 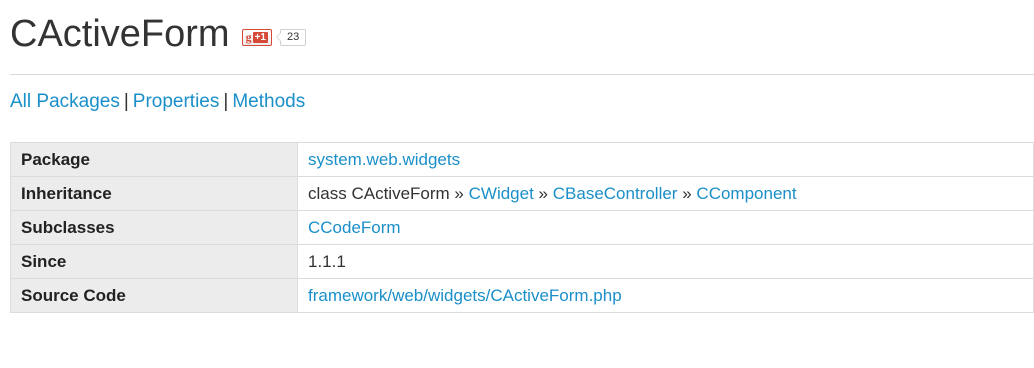 I want to click on plus-one-label: +1, so click(x=260, y=37).